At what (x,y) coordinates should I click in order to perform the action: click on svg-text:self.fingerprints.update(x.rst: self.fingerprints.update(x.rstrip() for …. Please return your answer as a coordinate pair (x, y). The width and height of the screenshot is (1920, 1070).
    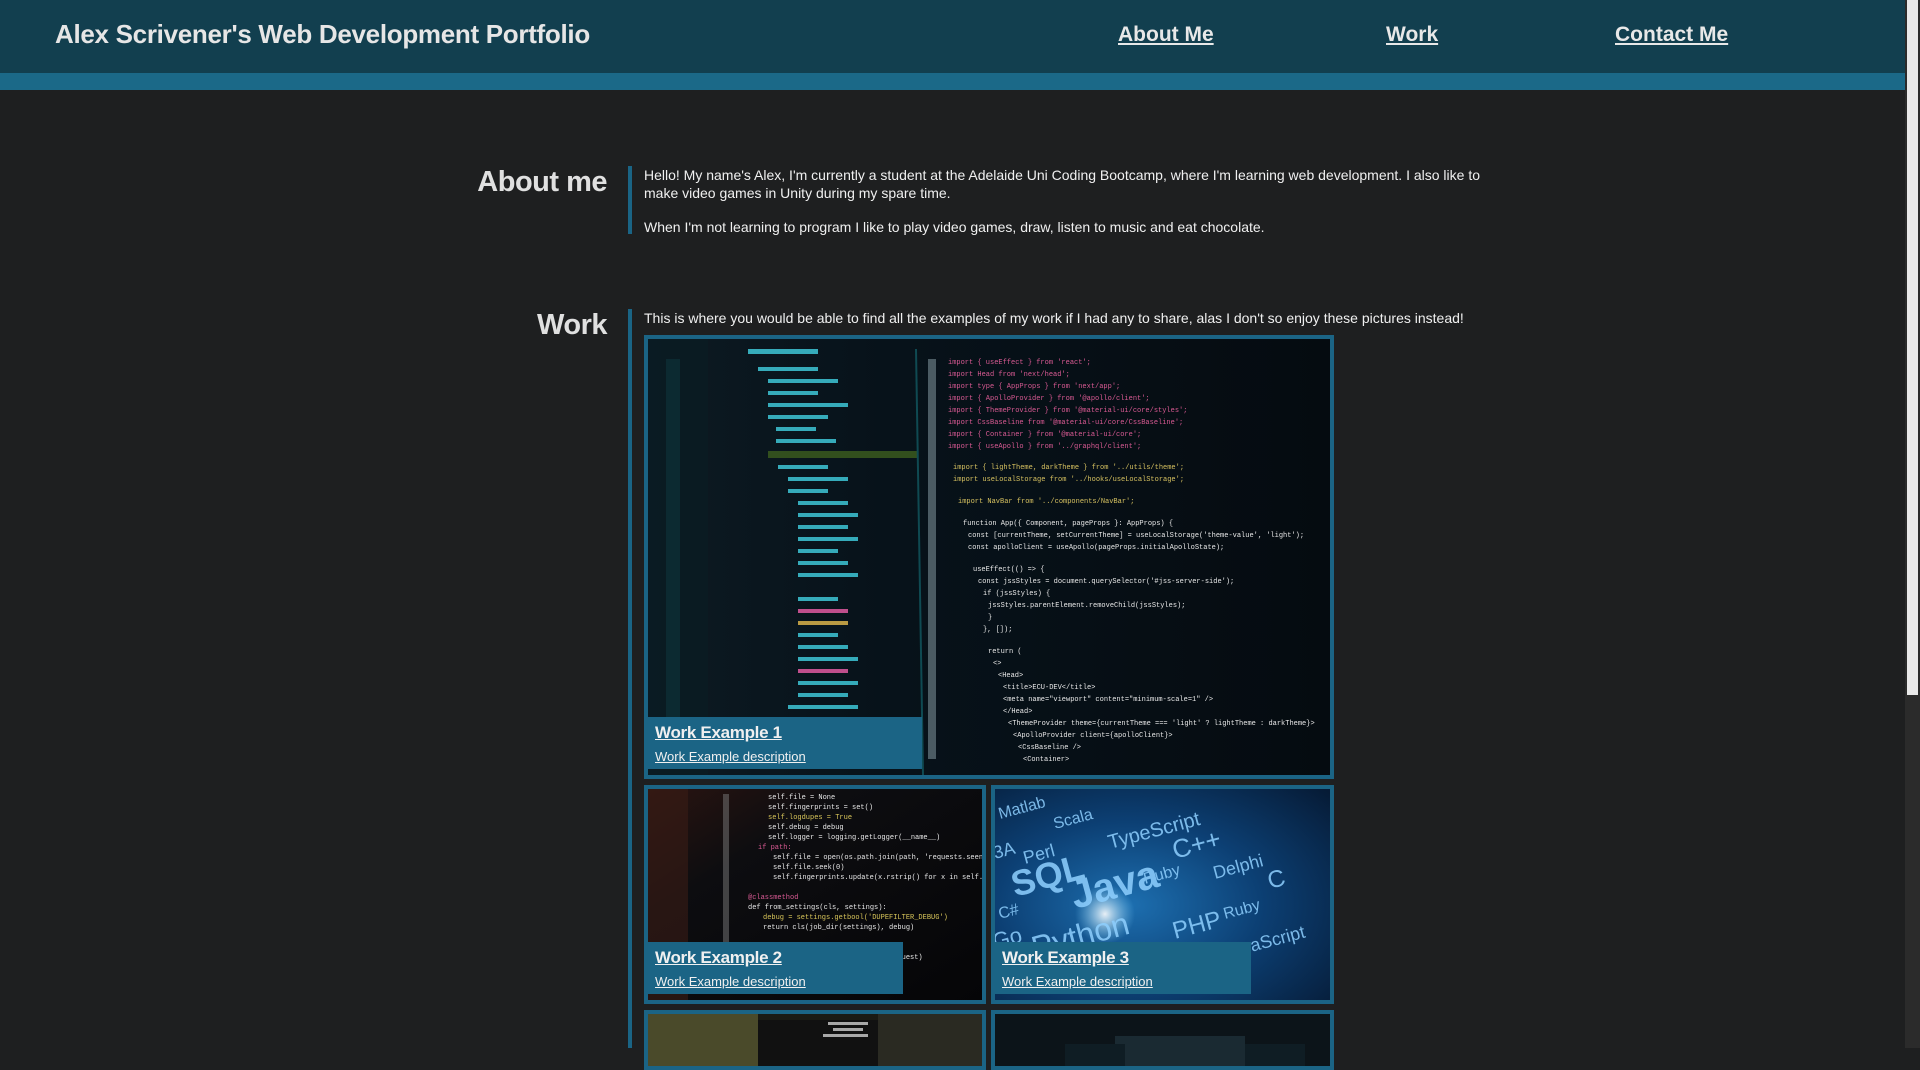
    Looking at the image, I should click on (877, 878).